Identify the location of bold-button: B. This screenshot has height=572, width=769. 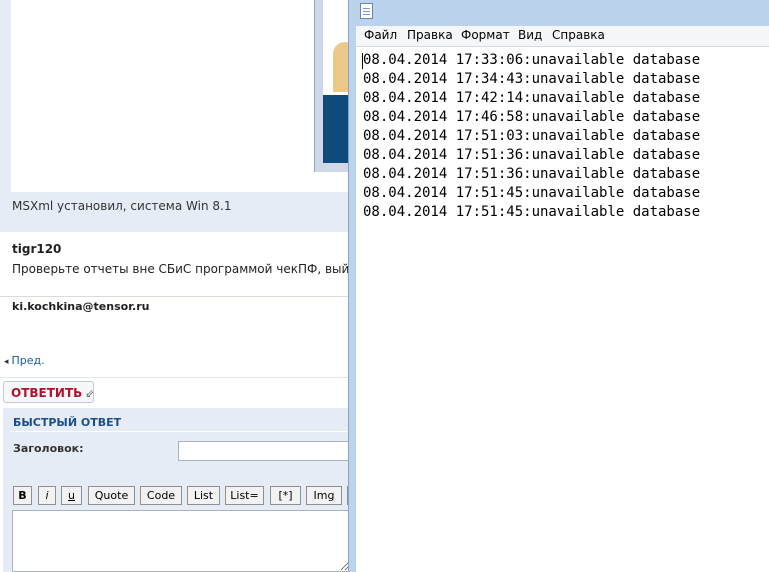
(22, 495).